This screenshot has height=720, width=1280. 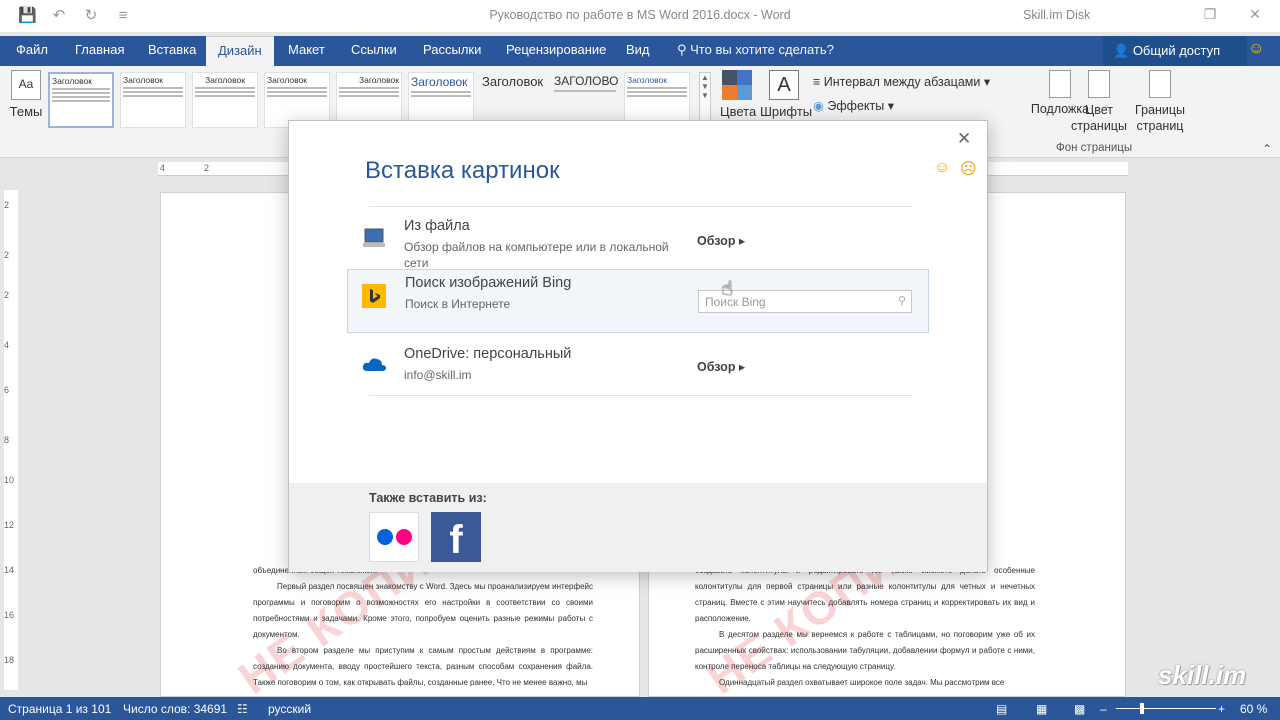 What do you see at coordinates (11, 440) in the screenshot?
I see `vertical-ruler: 2 2 2 4 6 8 10 12 14 16 18` at bounding box center [11, 440].